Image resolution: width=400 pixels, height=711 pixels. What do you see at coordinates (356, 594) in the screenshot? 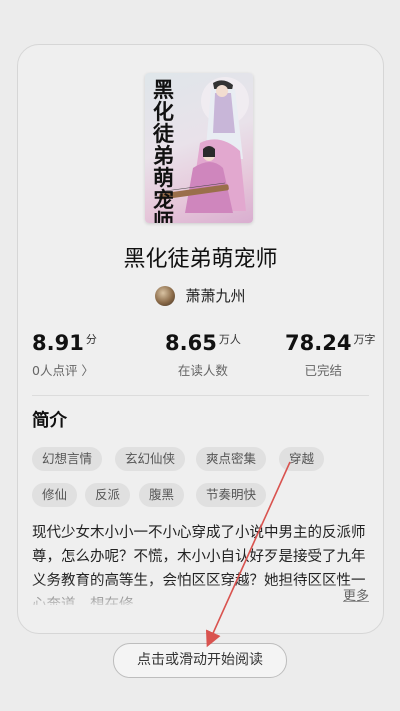
I see `more-link: 更多` at bounding box center [356, 594].